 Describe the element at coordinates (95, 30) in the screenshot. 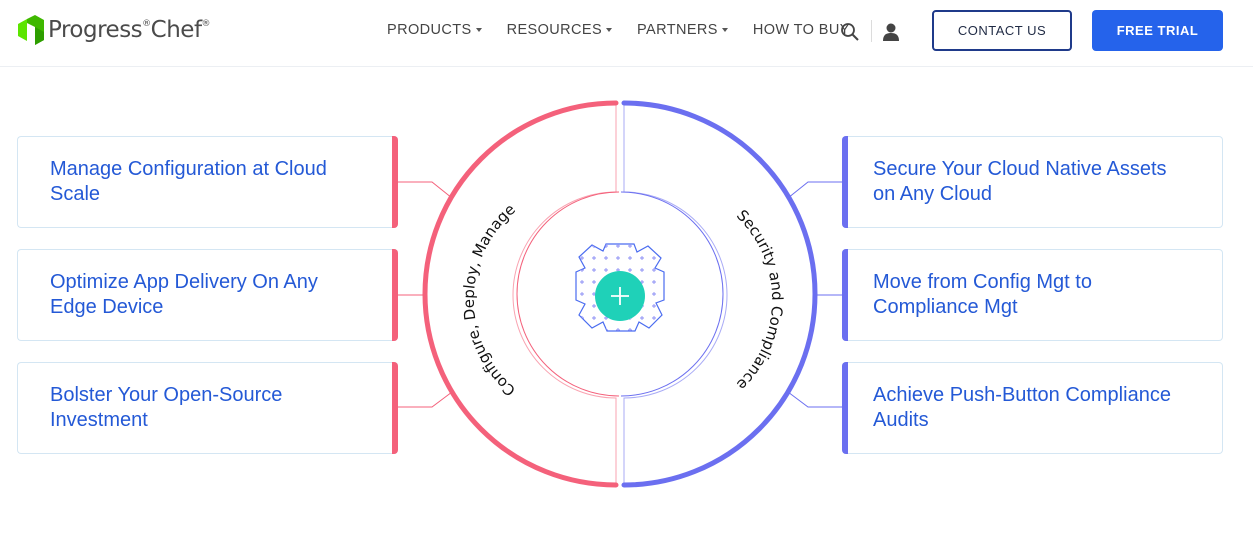

I see `brand-progress: Progress` at that location.